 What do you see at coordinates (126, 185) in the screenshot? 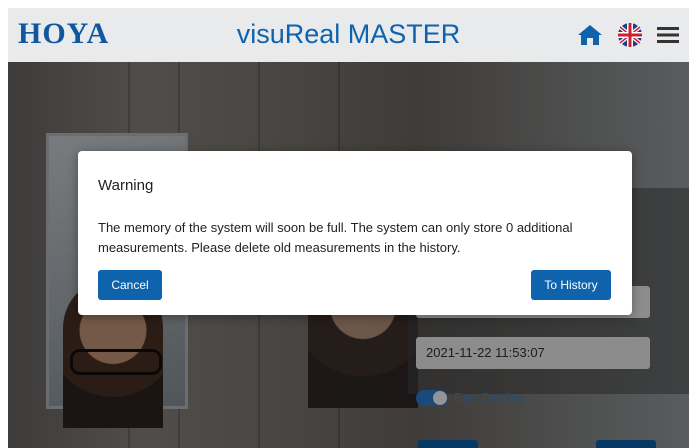
I see `dialog-title: Warning` at bounding box center [126, 185].